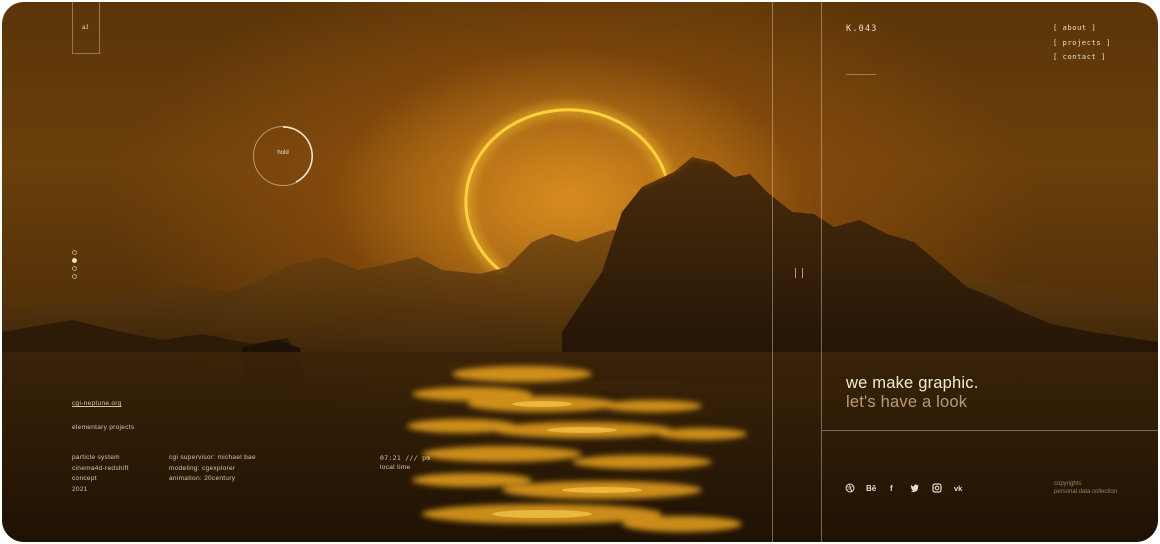  I want to click on vk-icon: vk, so click(958, 488).